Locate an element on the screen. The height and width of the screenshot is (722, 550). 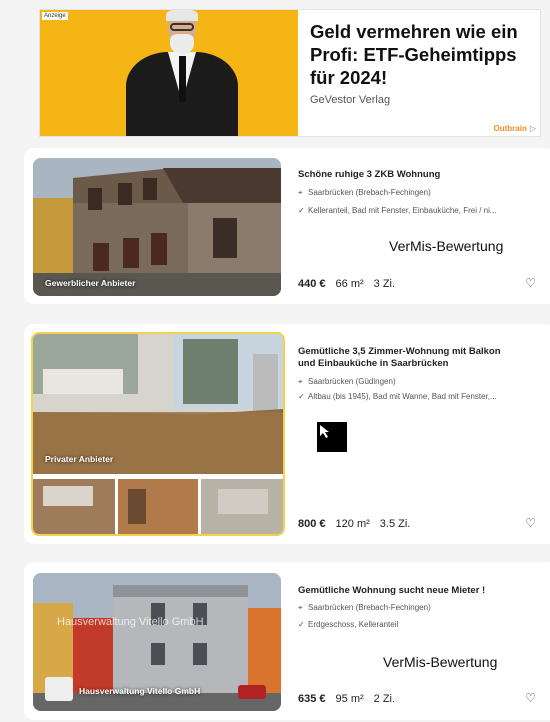
listing-price-row: 635 € 95 m² 2 Zi. is located at coordinates (351, 699).